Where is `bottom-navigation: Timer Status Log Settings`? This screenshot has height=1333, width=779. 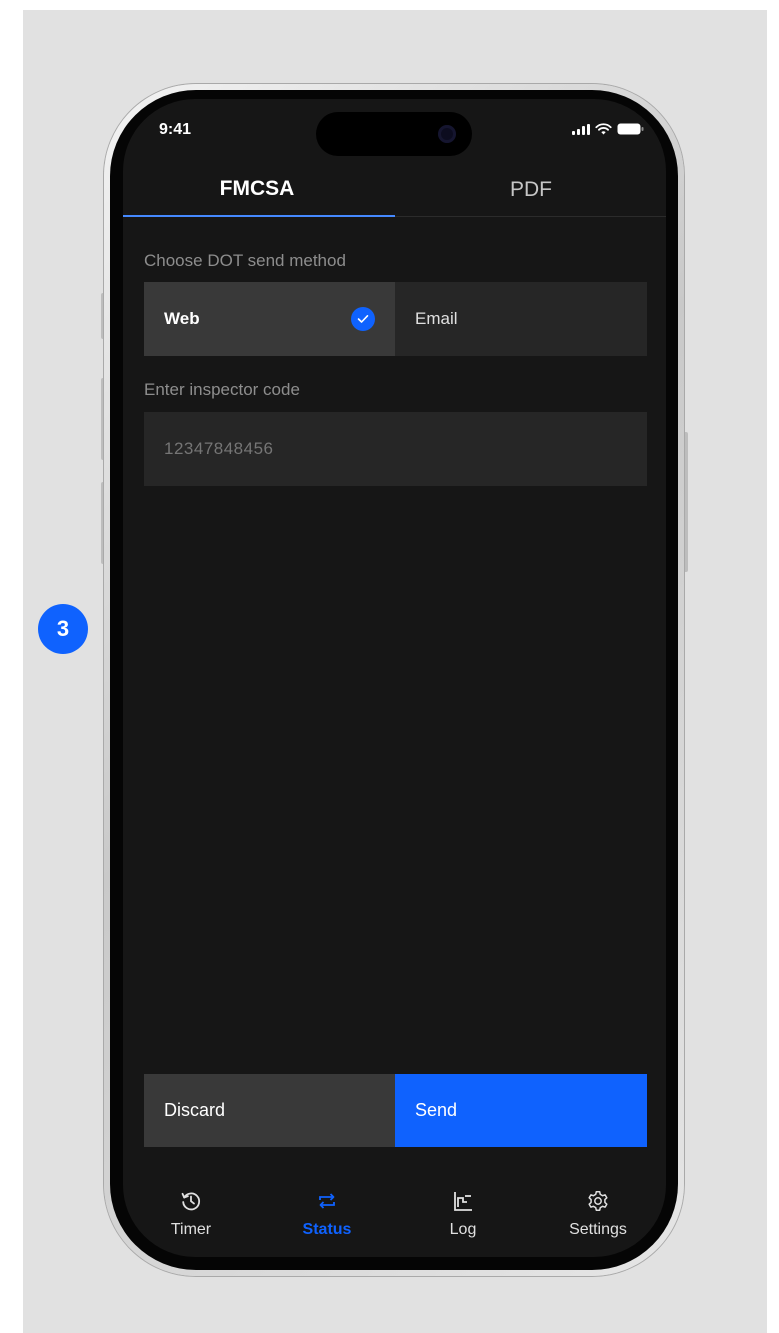
bottom-navigation: Timer Status Log Settings is located at coordinates (394, 1218).